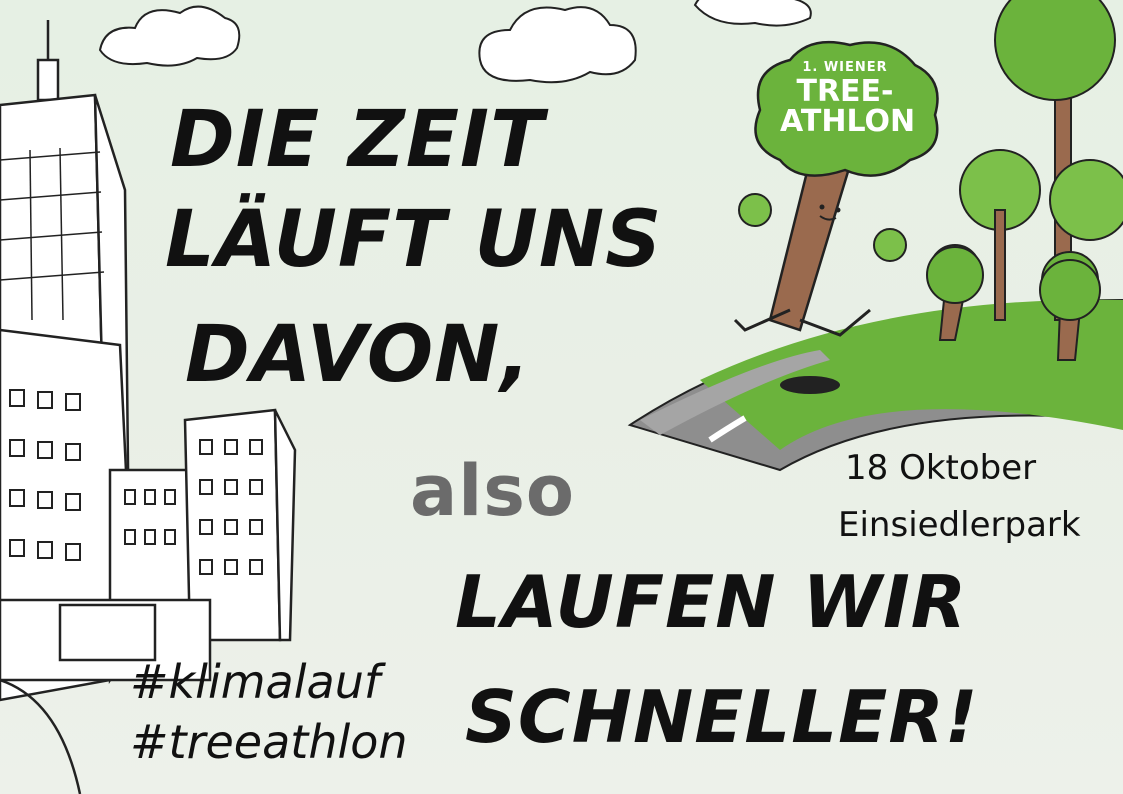 The width and height of the screenshot is (1123, 794). What do you see at coordinates (414, 240) in the screenshot?
I see `headline-line2: LÄUFT UNS` at bounding box center [414, 240].